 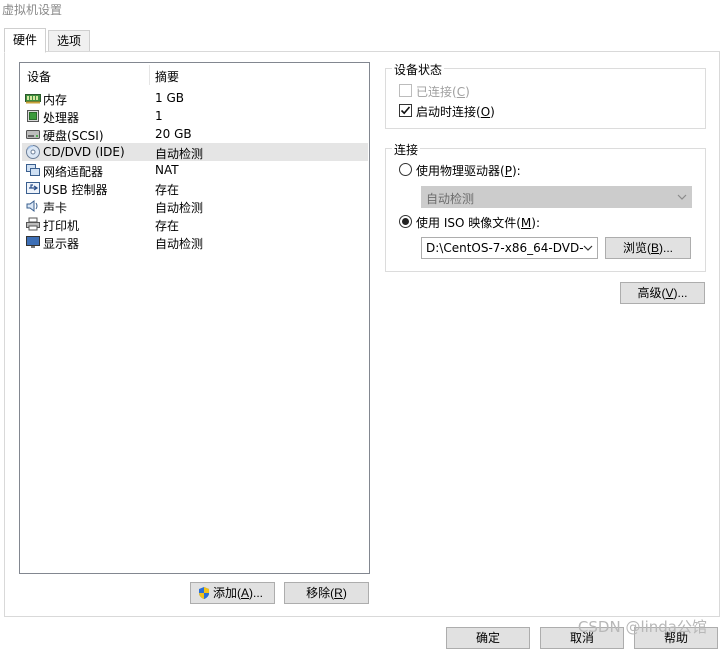 I want to click on physical-drive-radio: 使用物理驱动器(P):, so click(x=474, y=170).